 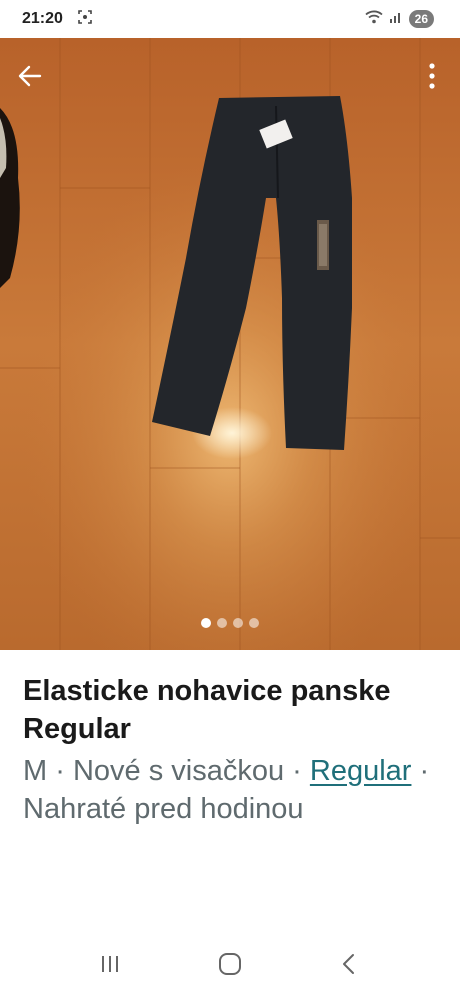 I want to click on home-icon, so click(x=230, y=963).